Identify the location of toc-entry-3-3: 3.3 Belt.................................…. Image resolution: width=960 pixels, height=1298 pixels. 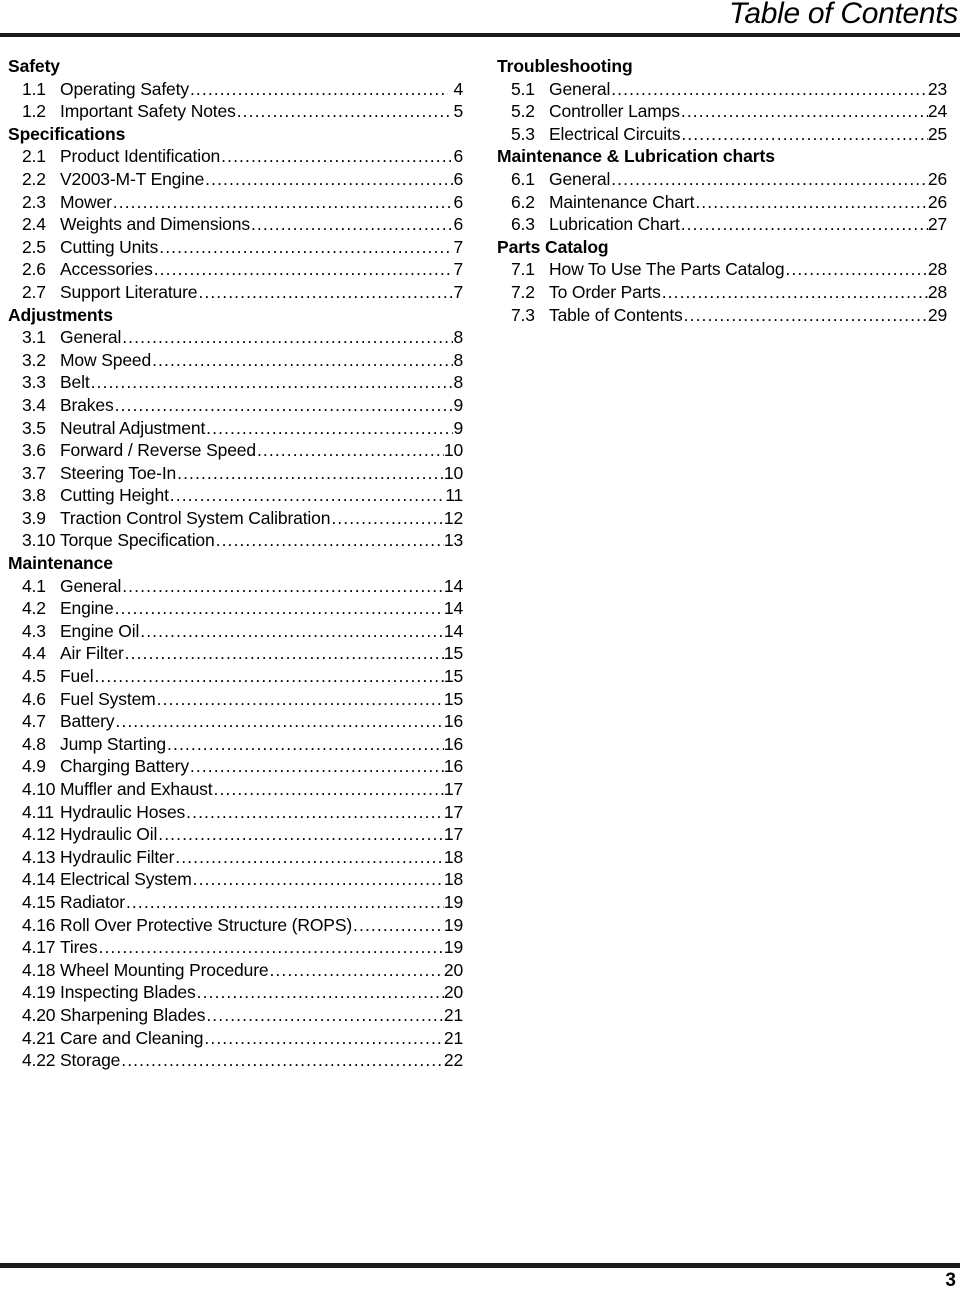
(235, 382).